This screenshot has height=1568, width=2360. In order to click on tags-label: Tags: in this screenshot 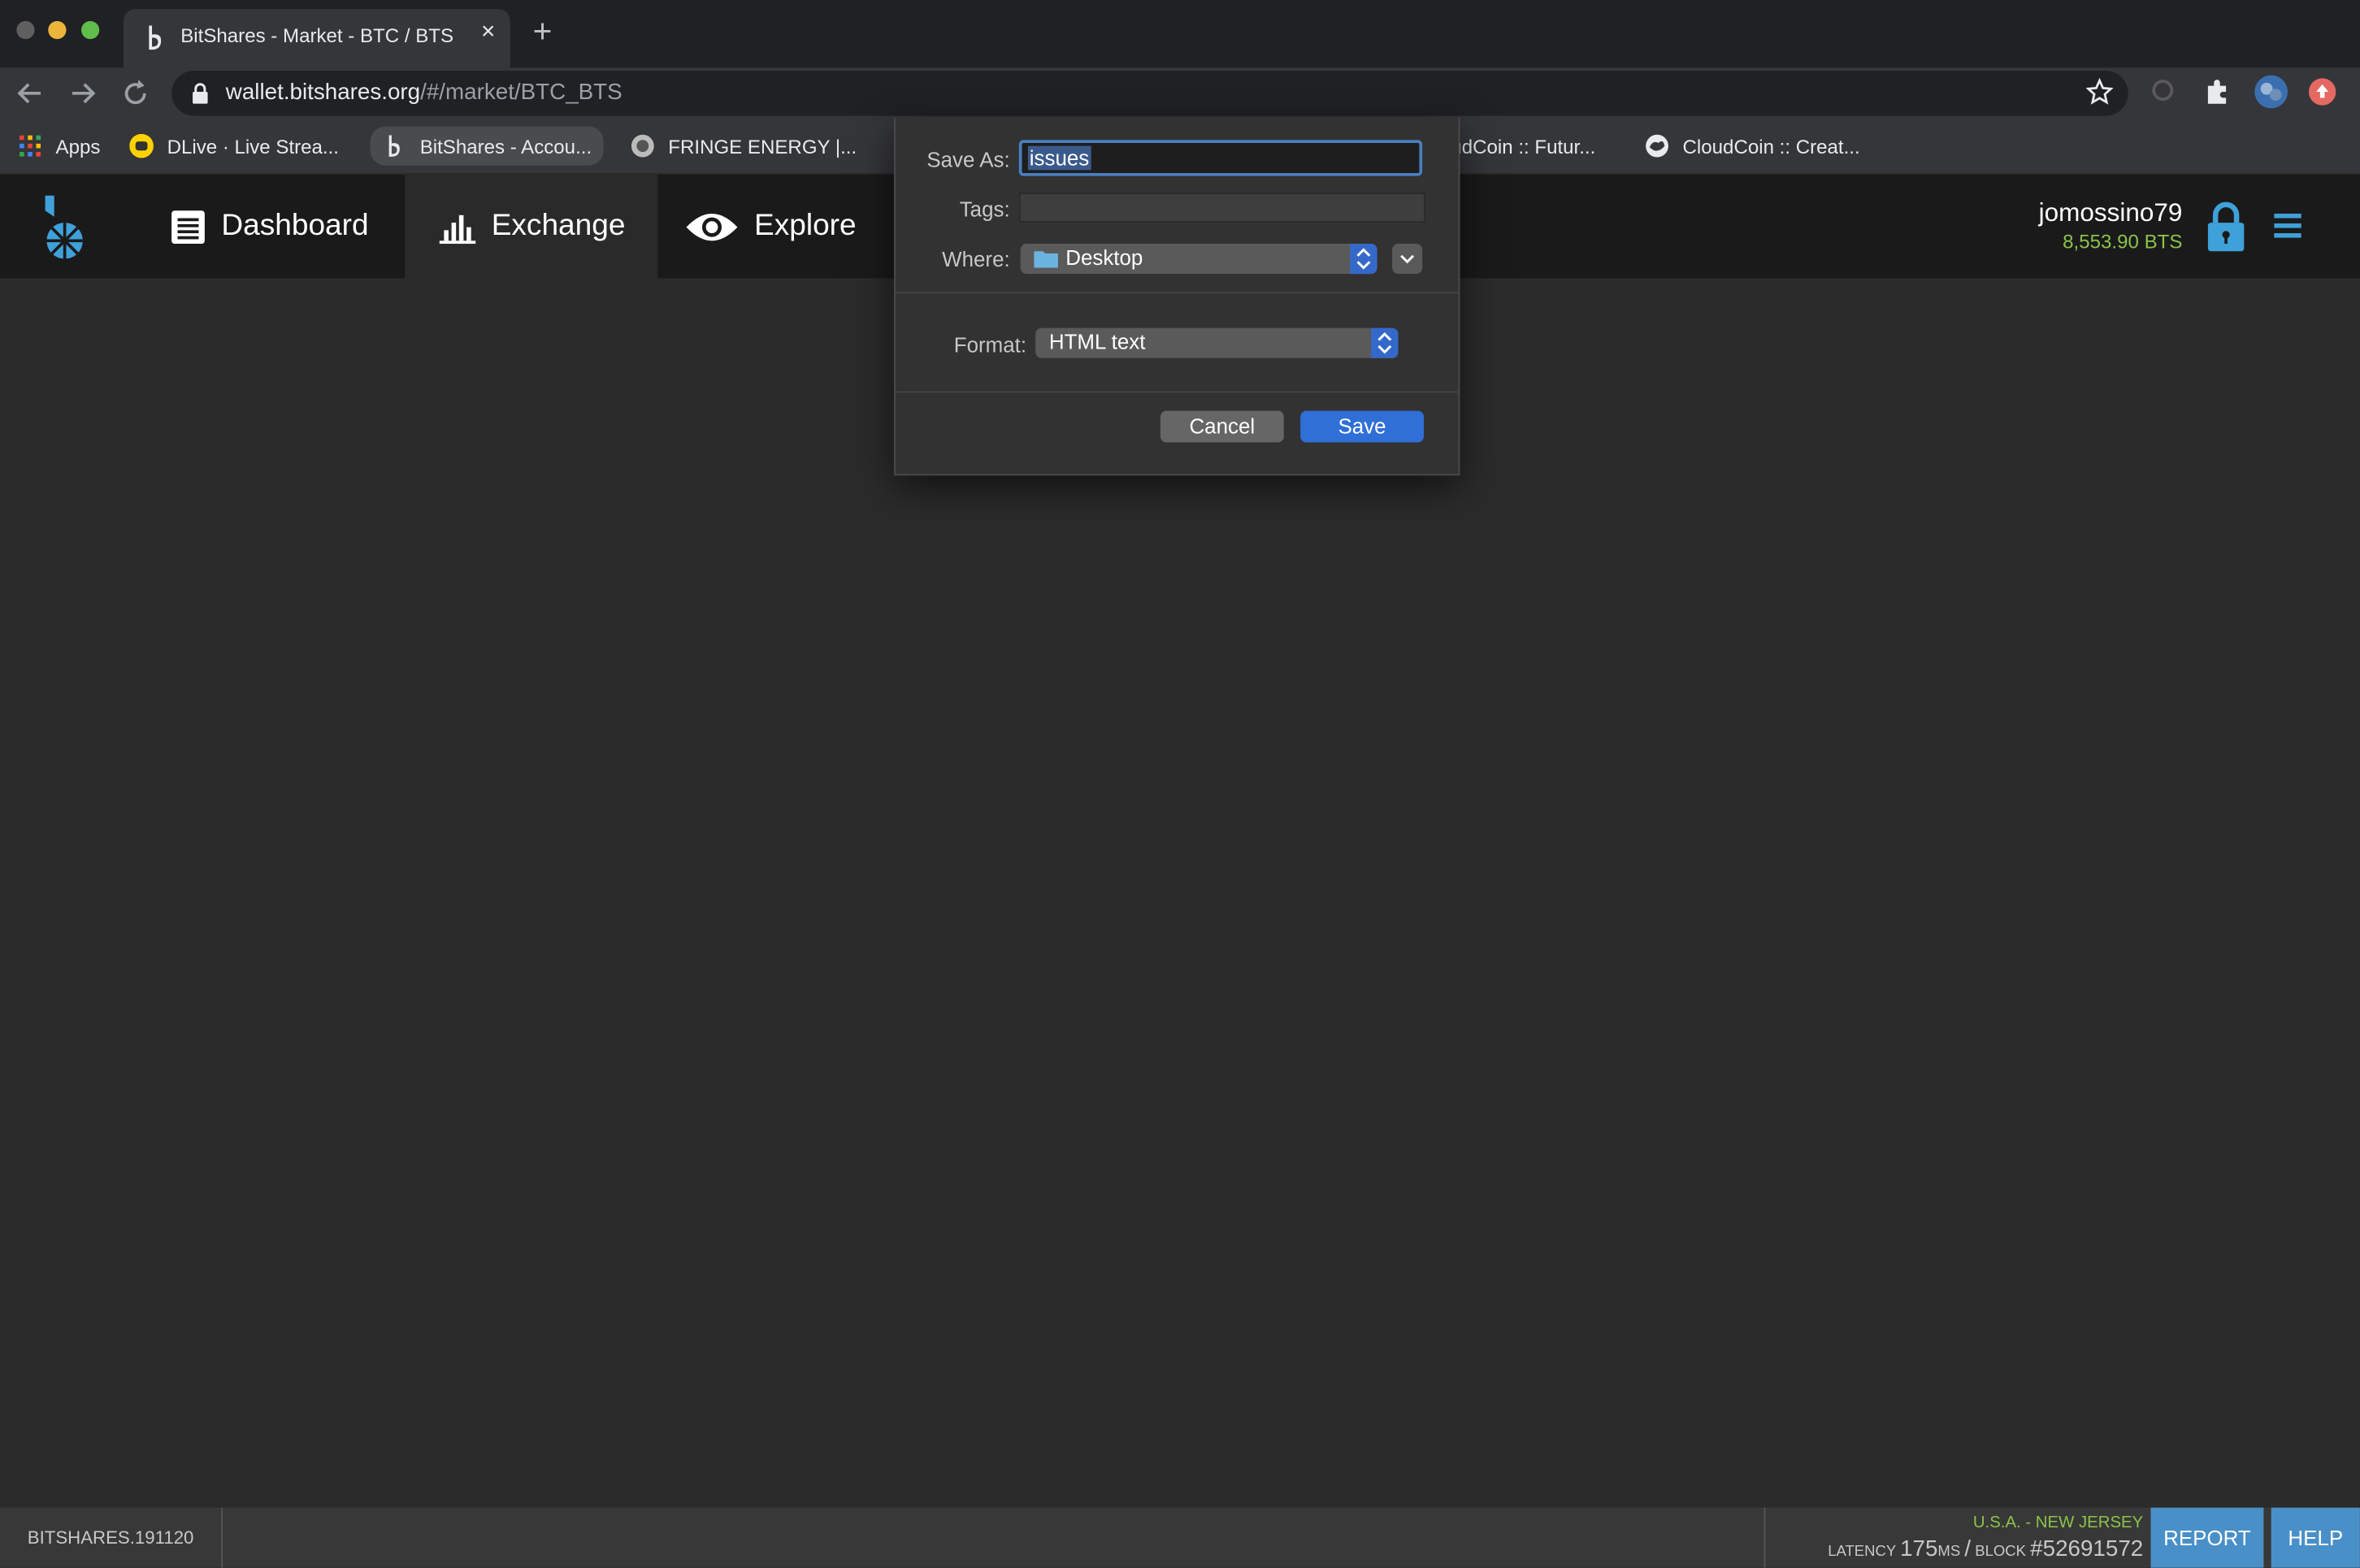, I will do `click(984, 209)`.